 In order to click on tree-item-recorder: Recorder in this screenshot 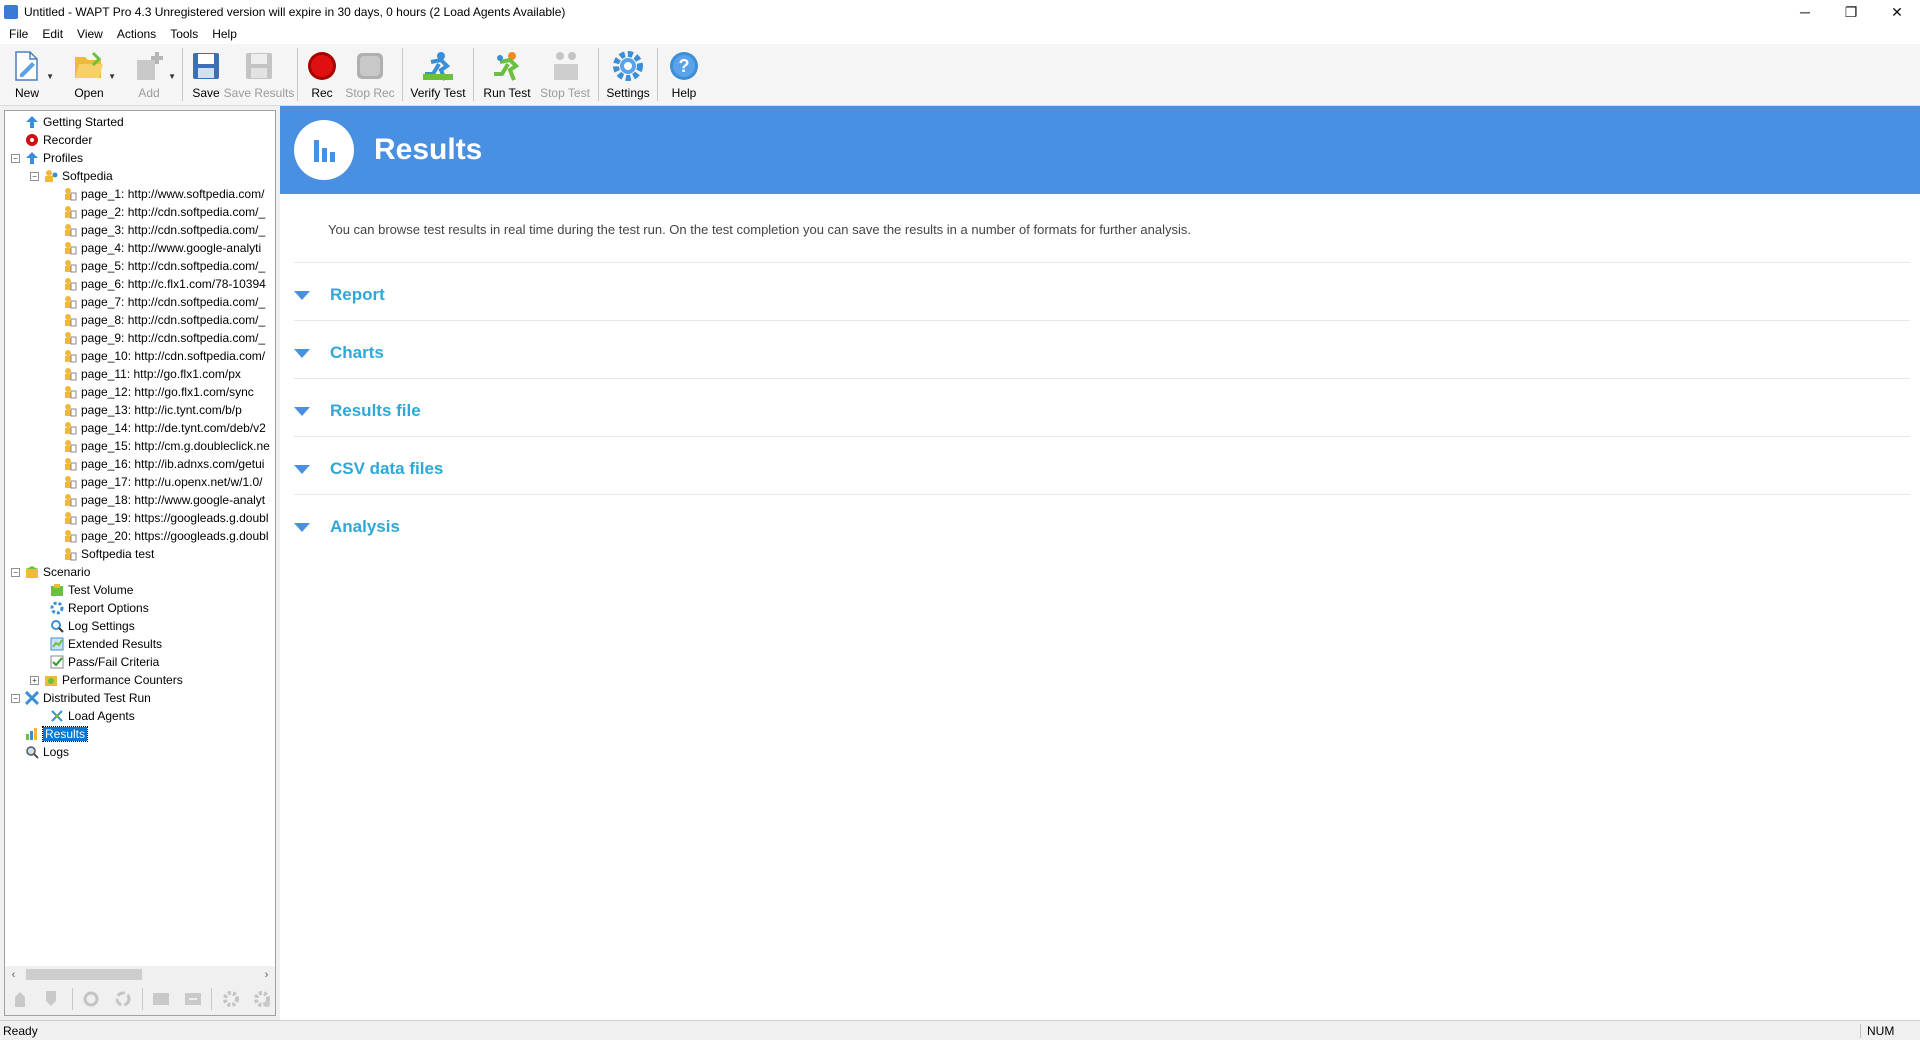, I will do `click(140, 140)`.